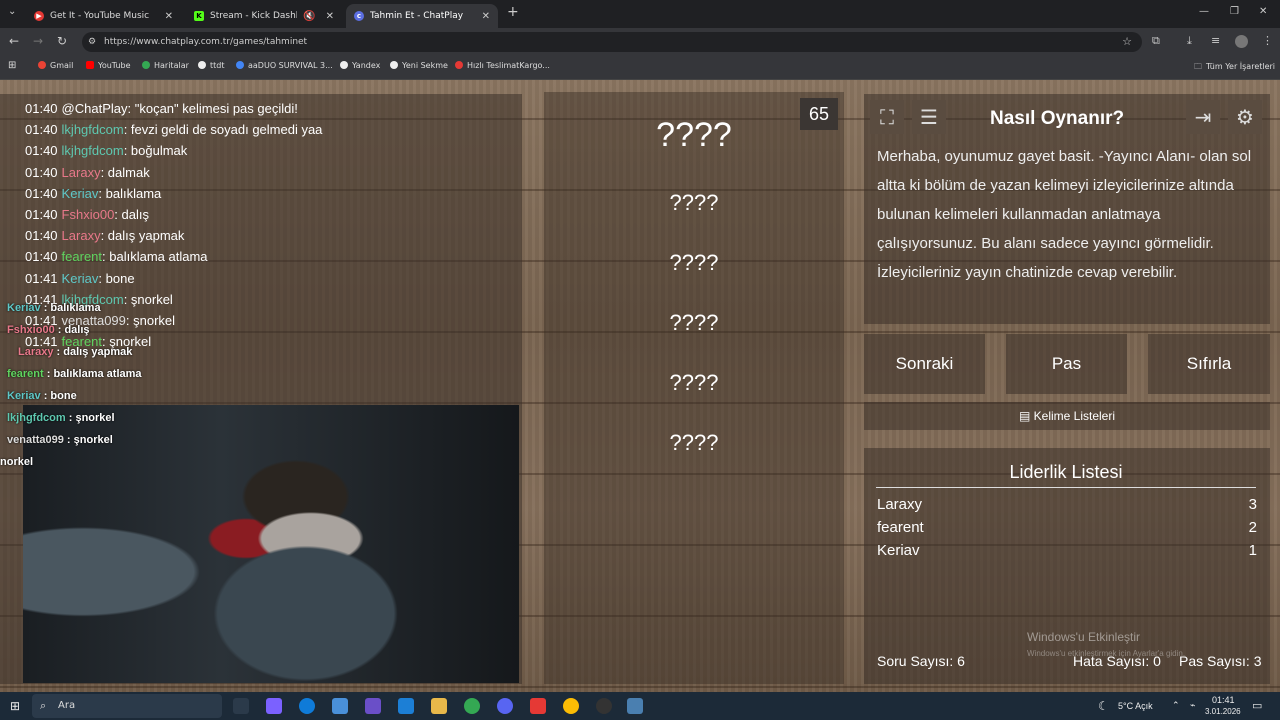 This screenshot has height=720, width=1280. Describe the element at coordinates (1057, 118) in the screenshot. I see `howto-title: Nasıl Oynanır?` at that location.